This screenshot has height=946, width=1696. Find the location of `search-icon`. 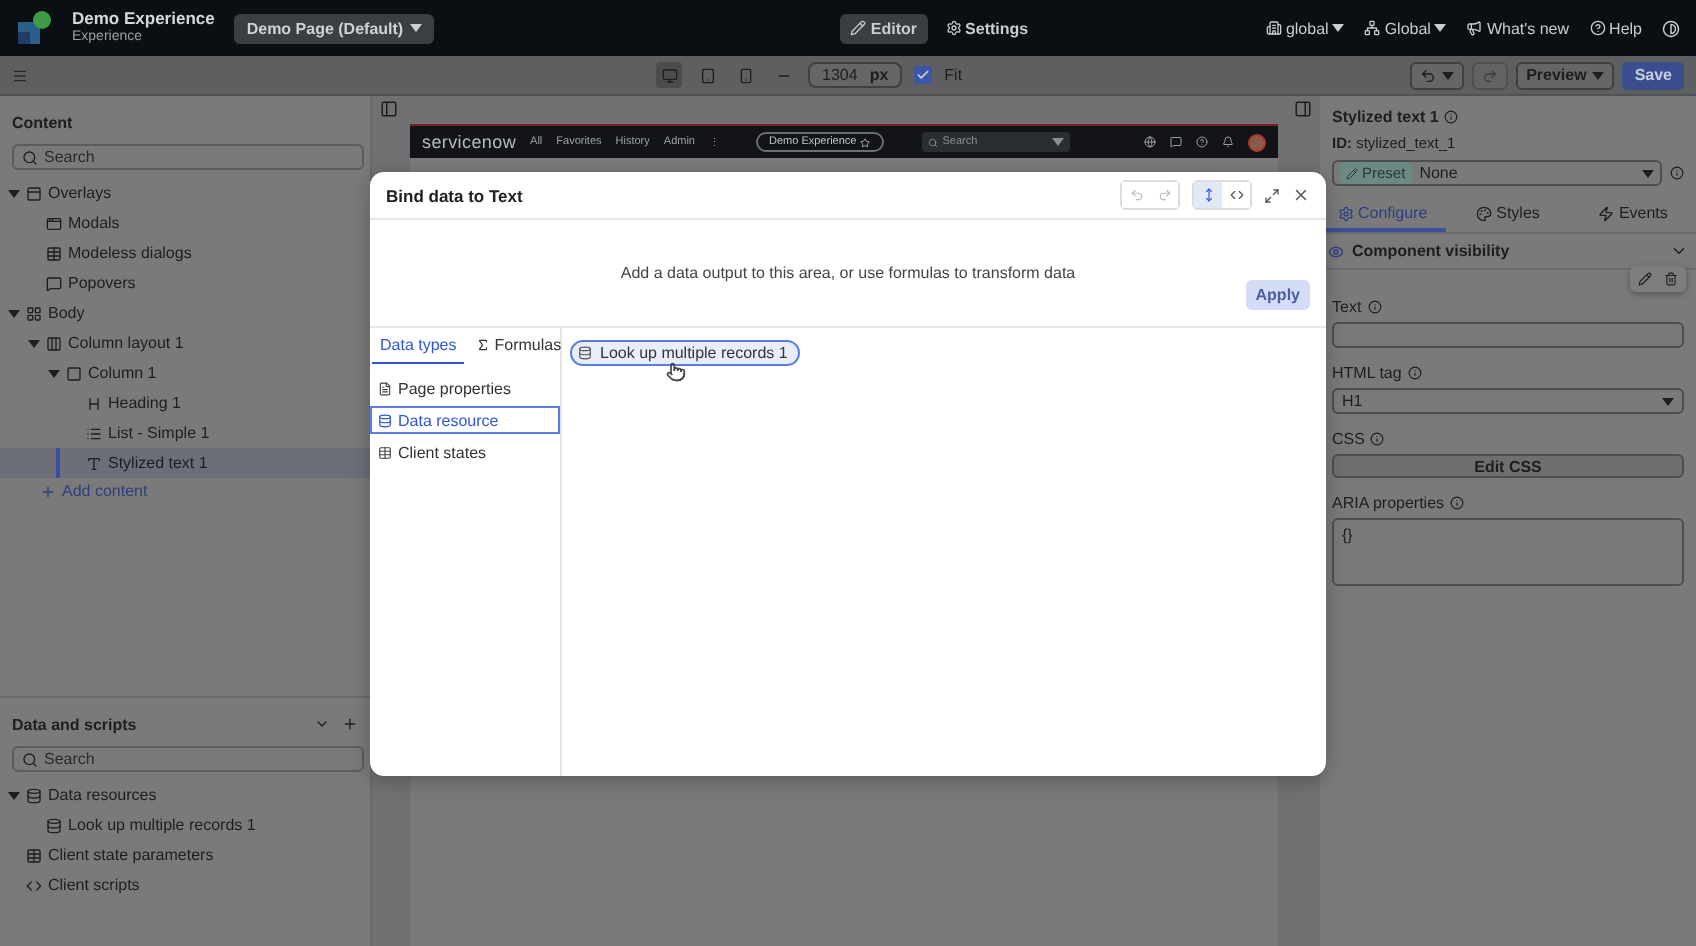

search-icon is located at coordinates (933, 142).